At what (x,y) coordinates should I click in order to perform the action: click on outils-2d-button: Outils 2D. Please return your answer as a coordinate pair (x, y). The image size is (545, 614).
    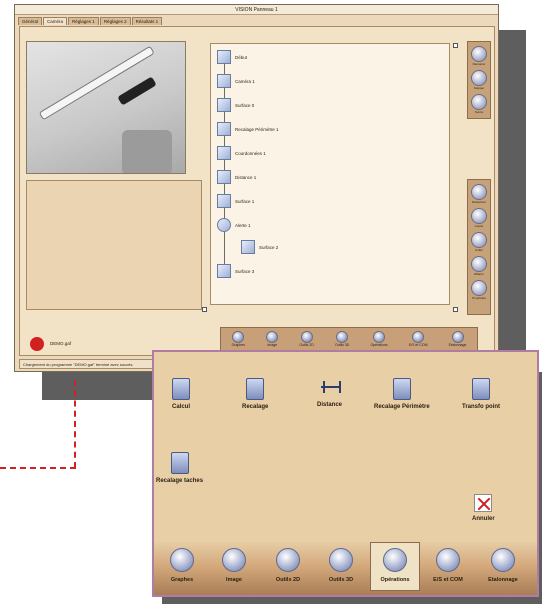
    Looking at the image, I should click on (288, 565).